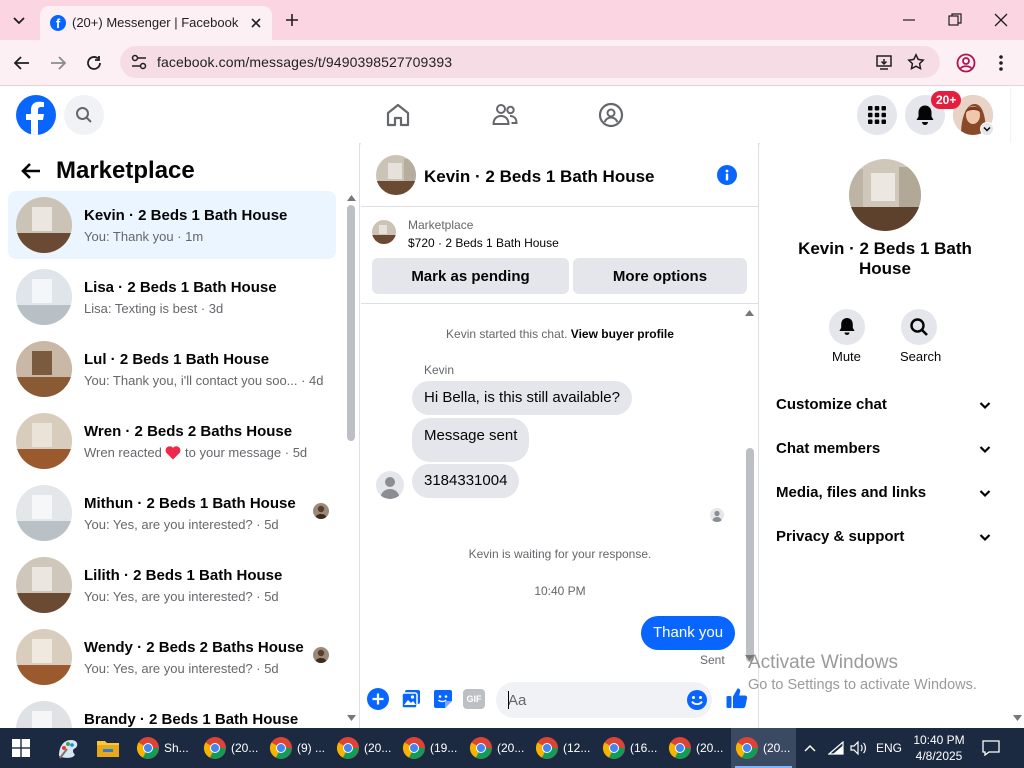  I want to click on close-window-icon, so click(1001, 20).